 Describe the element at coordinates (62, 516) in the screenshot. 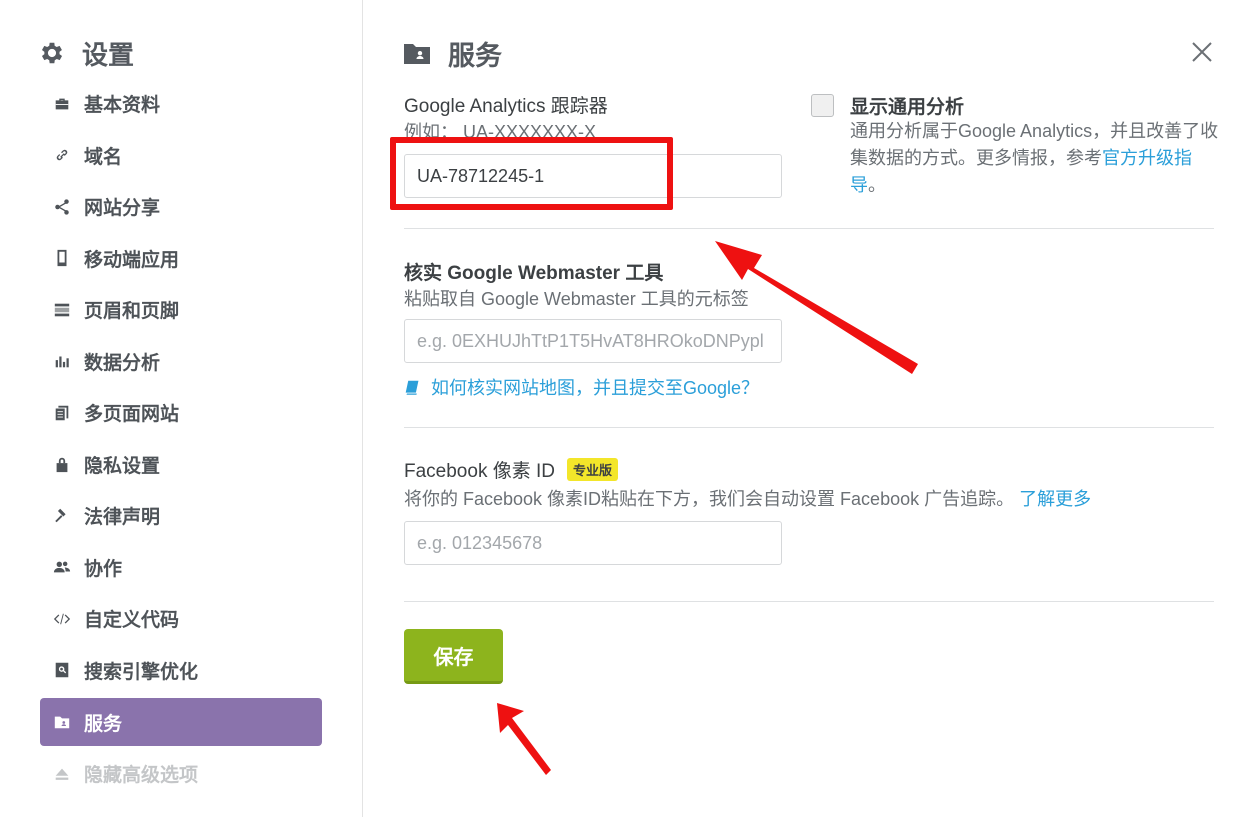

I see `gavel-icon` at that location.